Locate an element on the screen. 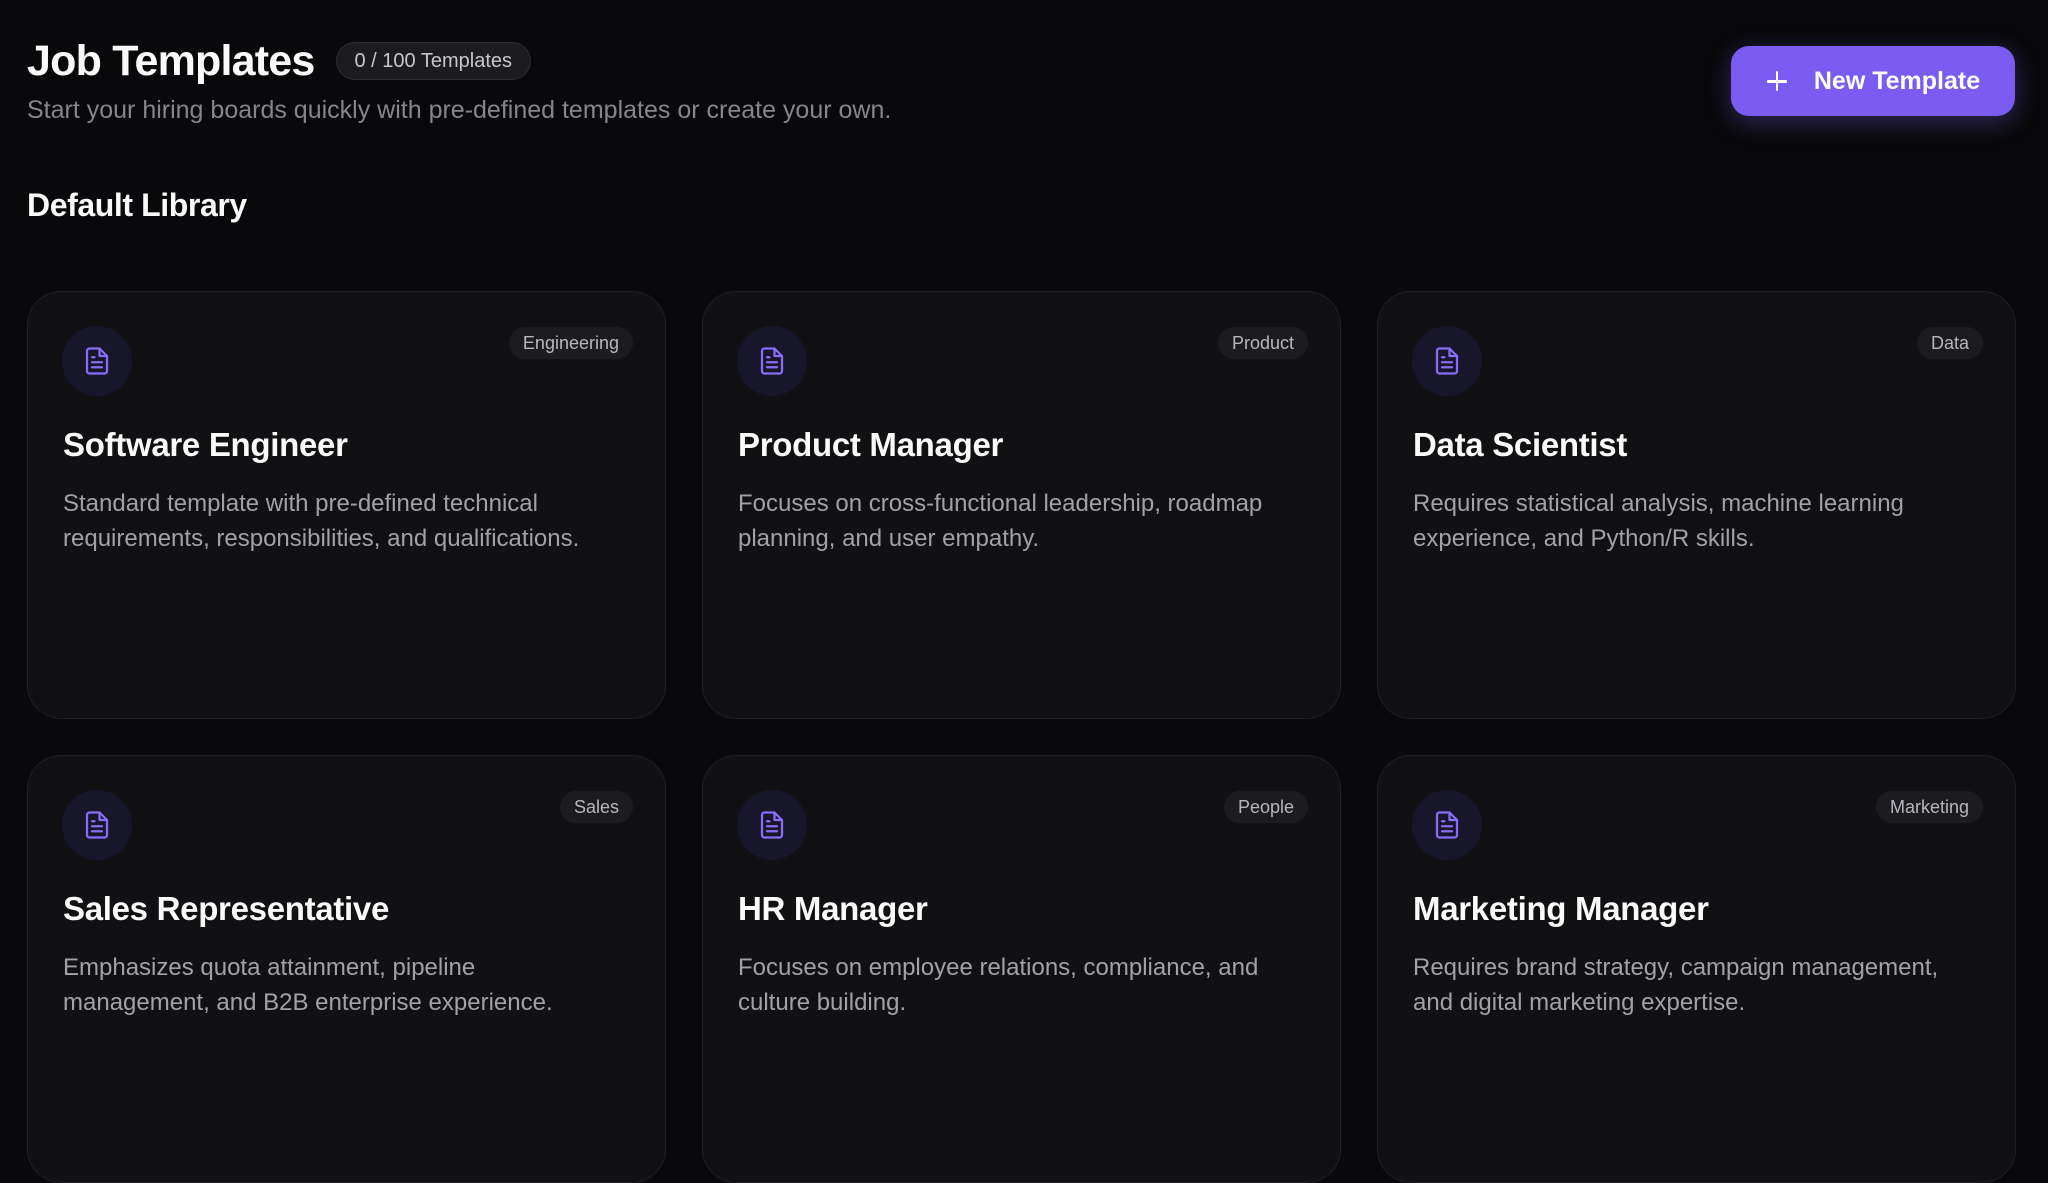 This screenshot has height=1183, width=2048. category-tag: Sales is located at coordinates (596, 807).